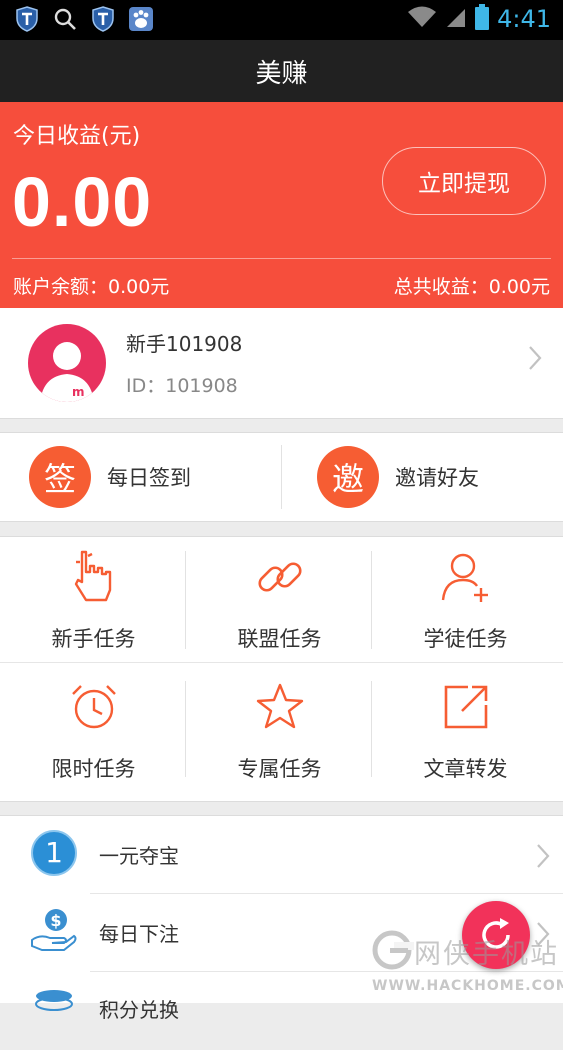 This screenshot has width=563, height=1050. I want to click on task-alliance: 联盟任务, so click(279, 602).